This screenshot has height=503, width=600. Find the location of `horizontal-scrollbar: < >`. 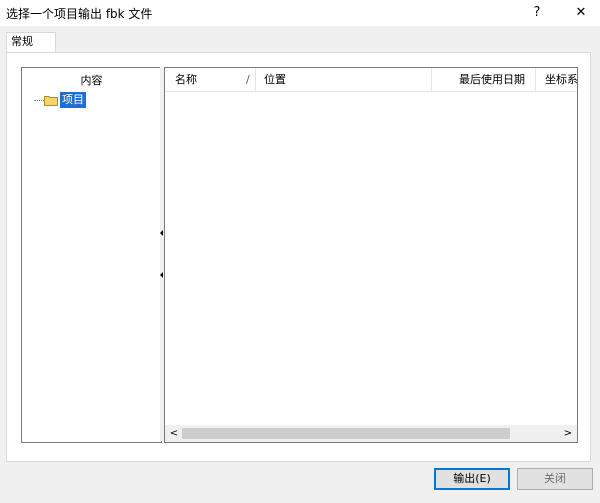

horizontal-scrollbar: < > is located at coordinates (371, 433).